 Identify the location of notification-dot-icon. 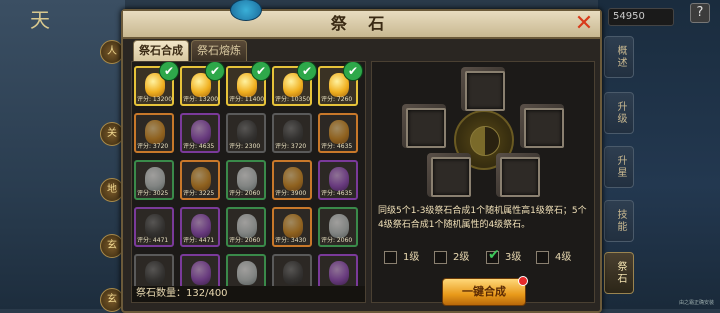
(523, 281).